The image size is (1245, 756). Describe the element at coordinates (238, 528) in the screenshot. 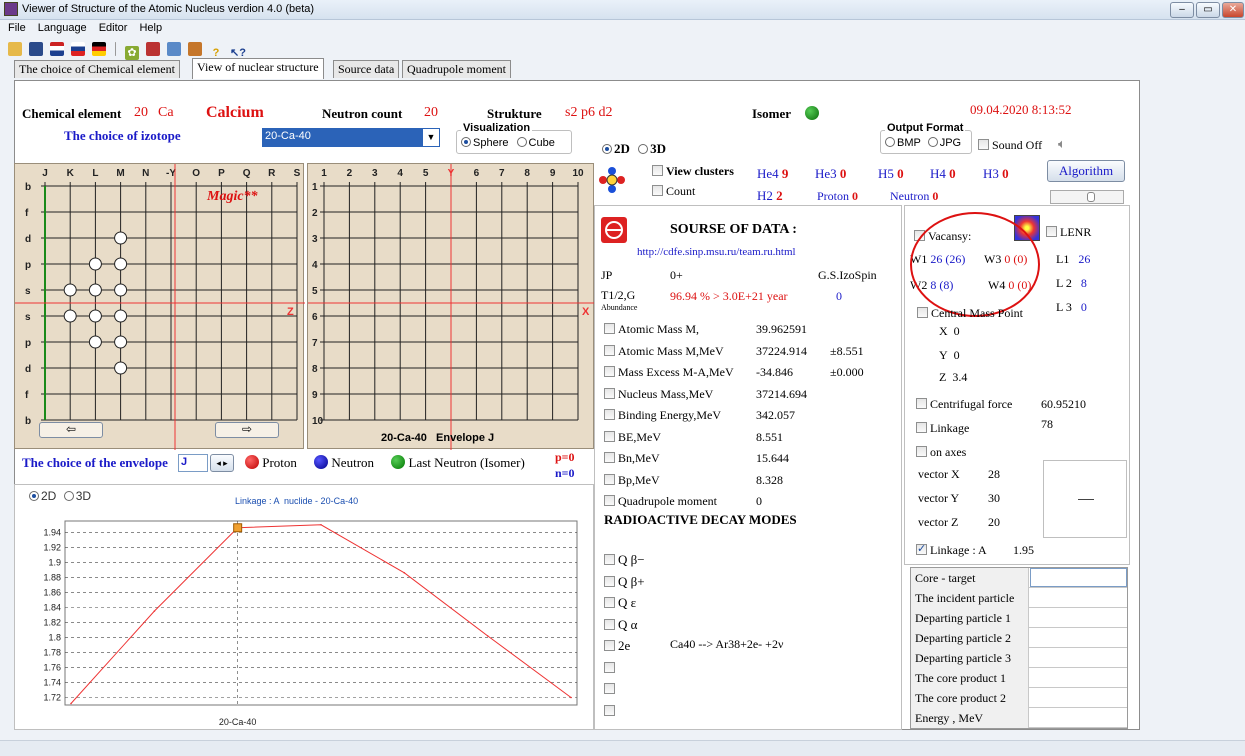

I see `chart-marker` at that location.